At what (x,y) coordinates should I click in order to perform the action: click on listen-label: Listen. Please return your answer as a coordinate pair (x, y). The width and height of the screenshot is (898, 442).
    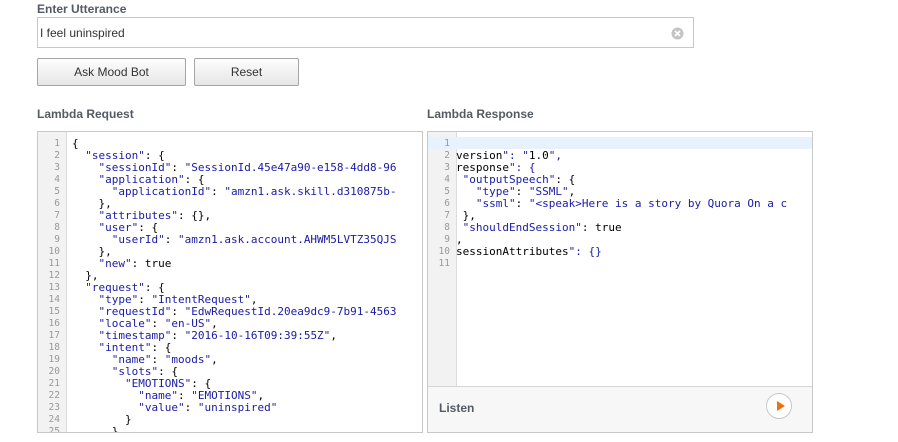
    Looking at the image, I should click on (457, 408).